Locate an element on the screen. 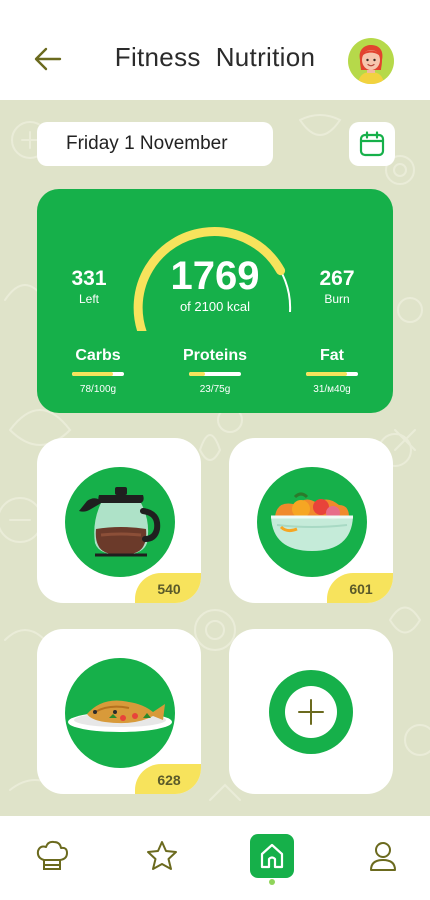 This screenshot has height=900, width=430. fruit-bowl-icon is located at coordinates (312, 521).